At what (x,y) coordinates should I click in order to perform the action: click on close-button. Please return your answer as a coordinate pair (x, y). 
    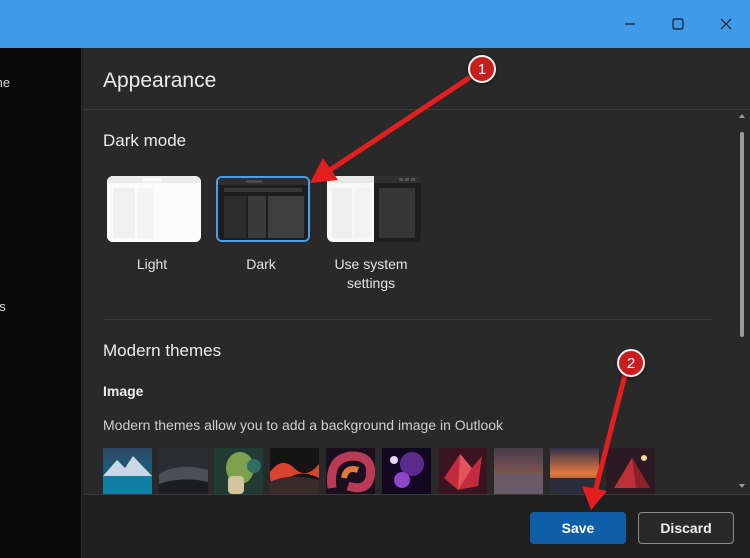
    Looking at the image, I should click on (726, 24).